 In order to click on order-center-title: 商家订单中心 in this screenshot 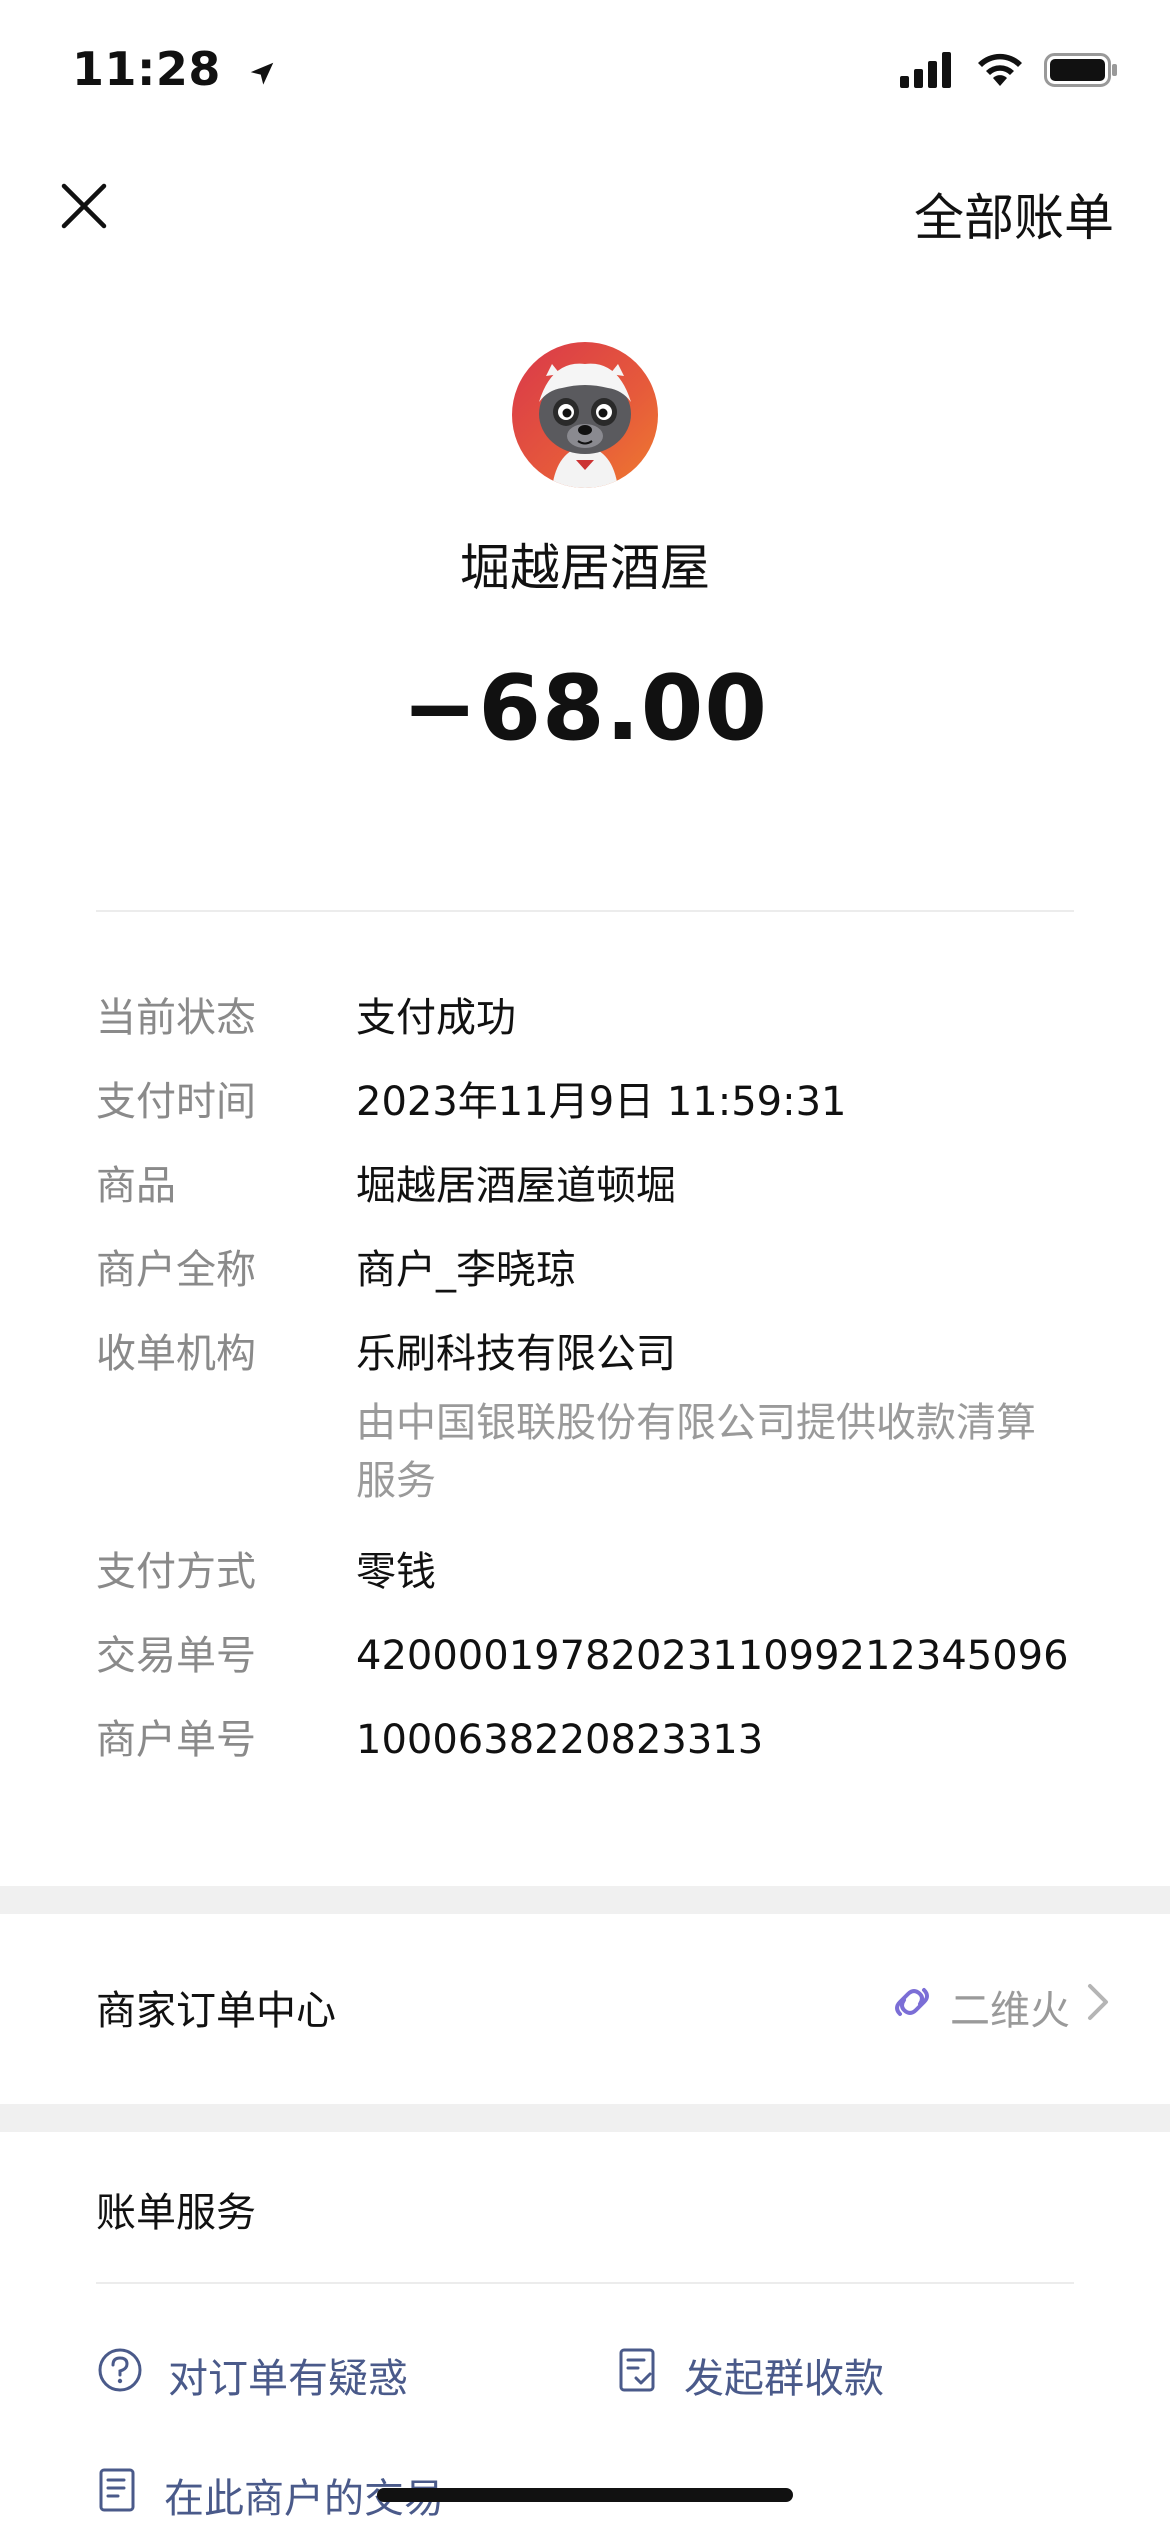, I will do `click(216, 2011)`.